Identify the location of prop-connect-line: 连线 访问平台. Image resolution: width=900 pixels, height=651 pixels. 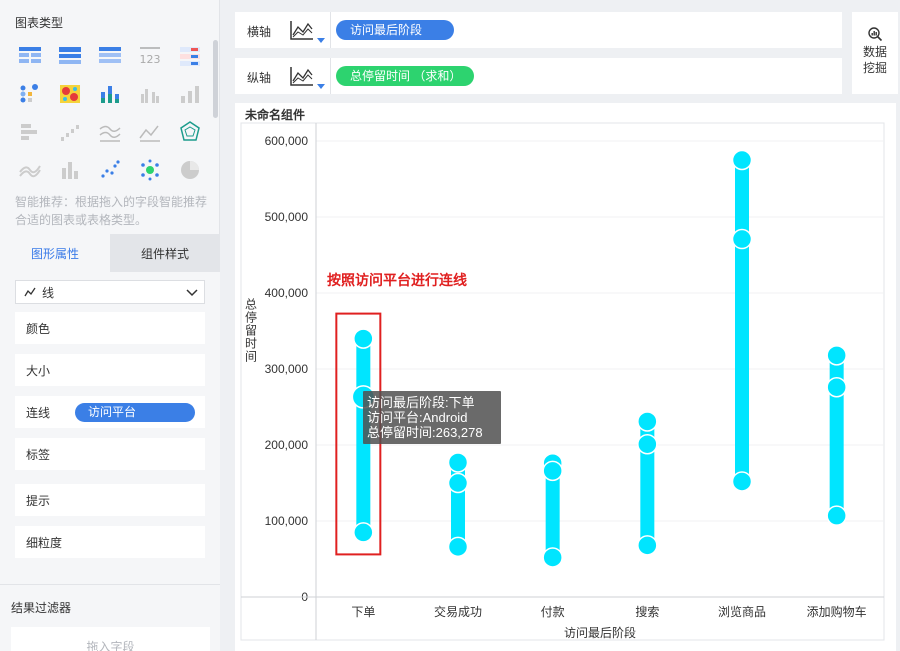
(110, 412).